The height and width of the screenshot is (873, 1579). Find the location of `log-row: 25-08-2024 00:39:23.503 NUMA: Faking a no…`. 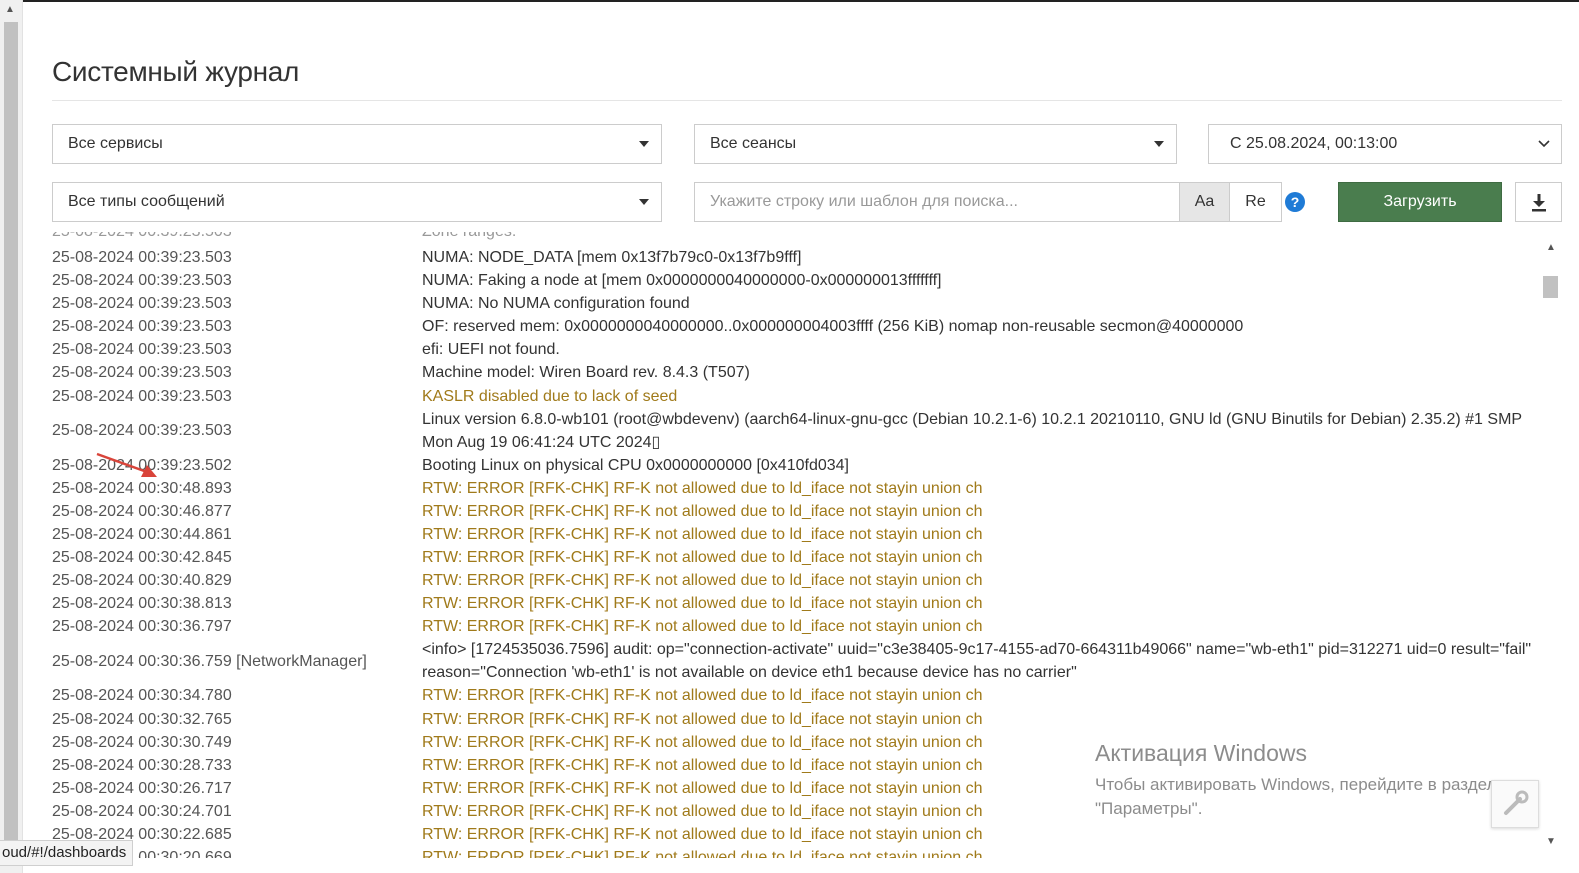

log-row: 25-08-2024 00:39:23.503 NUMA: Faking a no… is located at coordinates (796, 280).